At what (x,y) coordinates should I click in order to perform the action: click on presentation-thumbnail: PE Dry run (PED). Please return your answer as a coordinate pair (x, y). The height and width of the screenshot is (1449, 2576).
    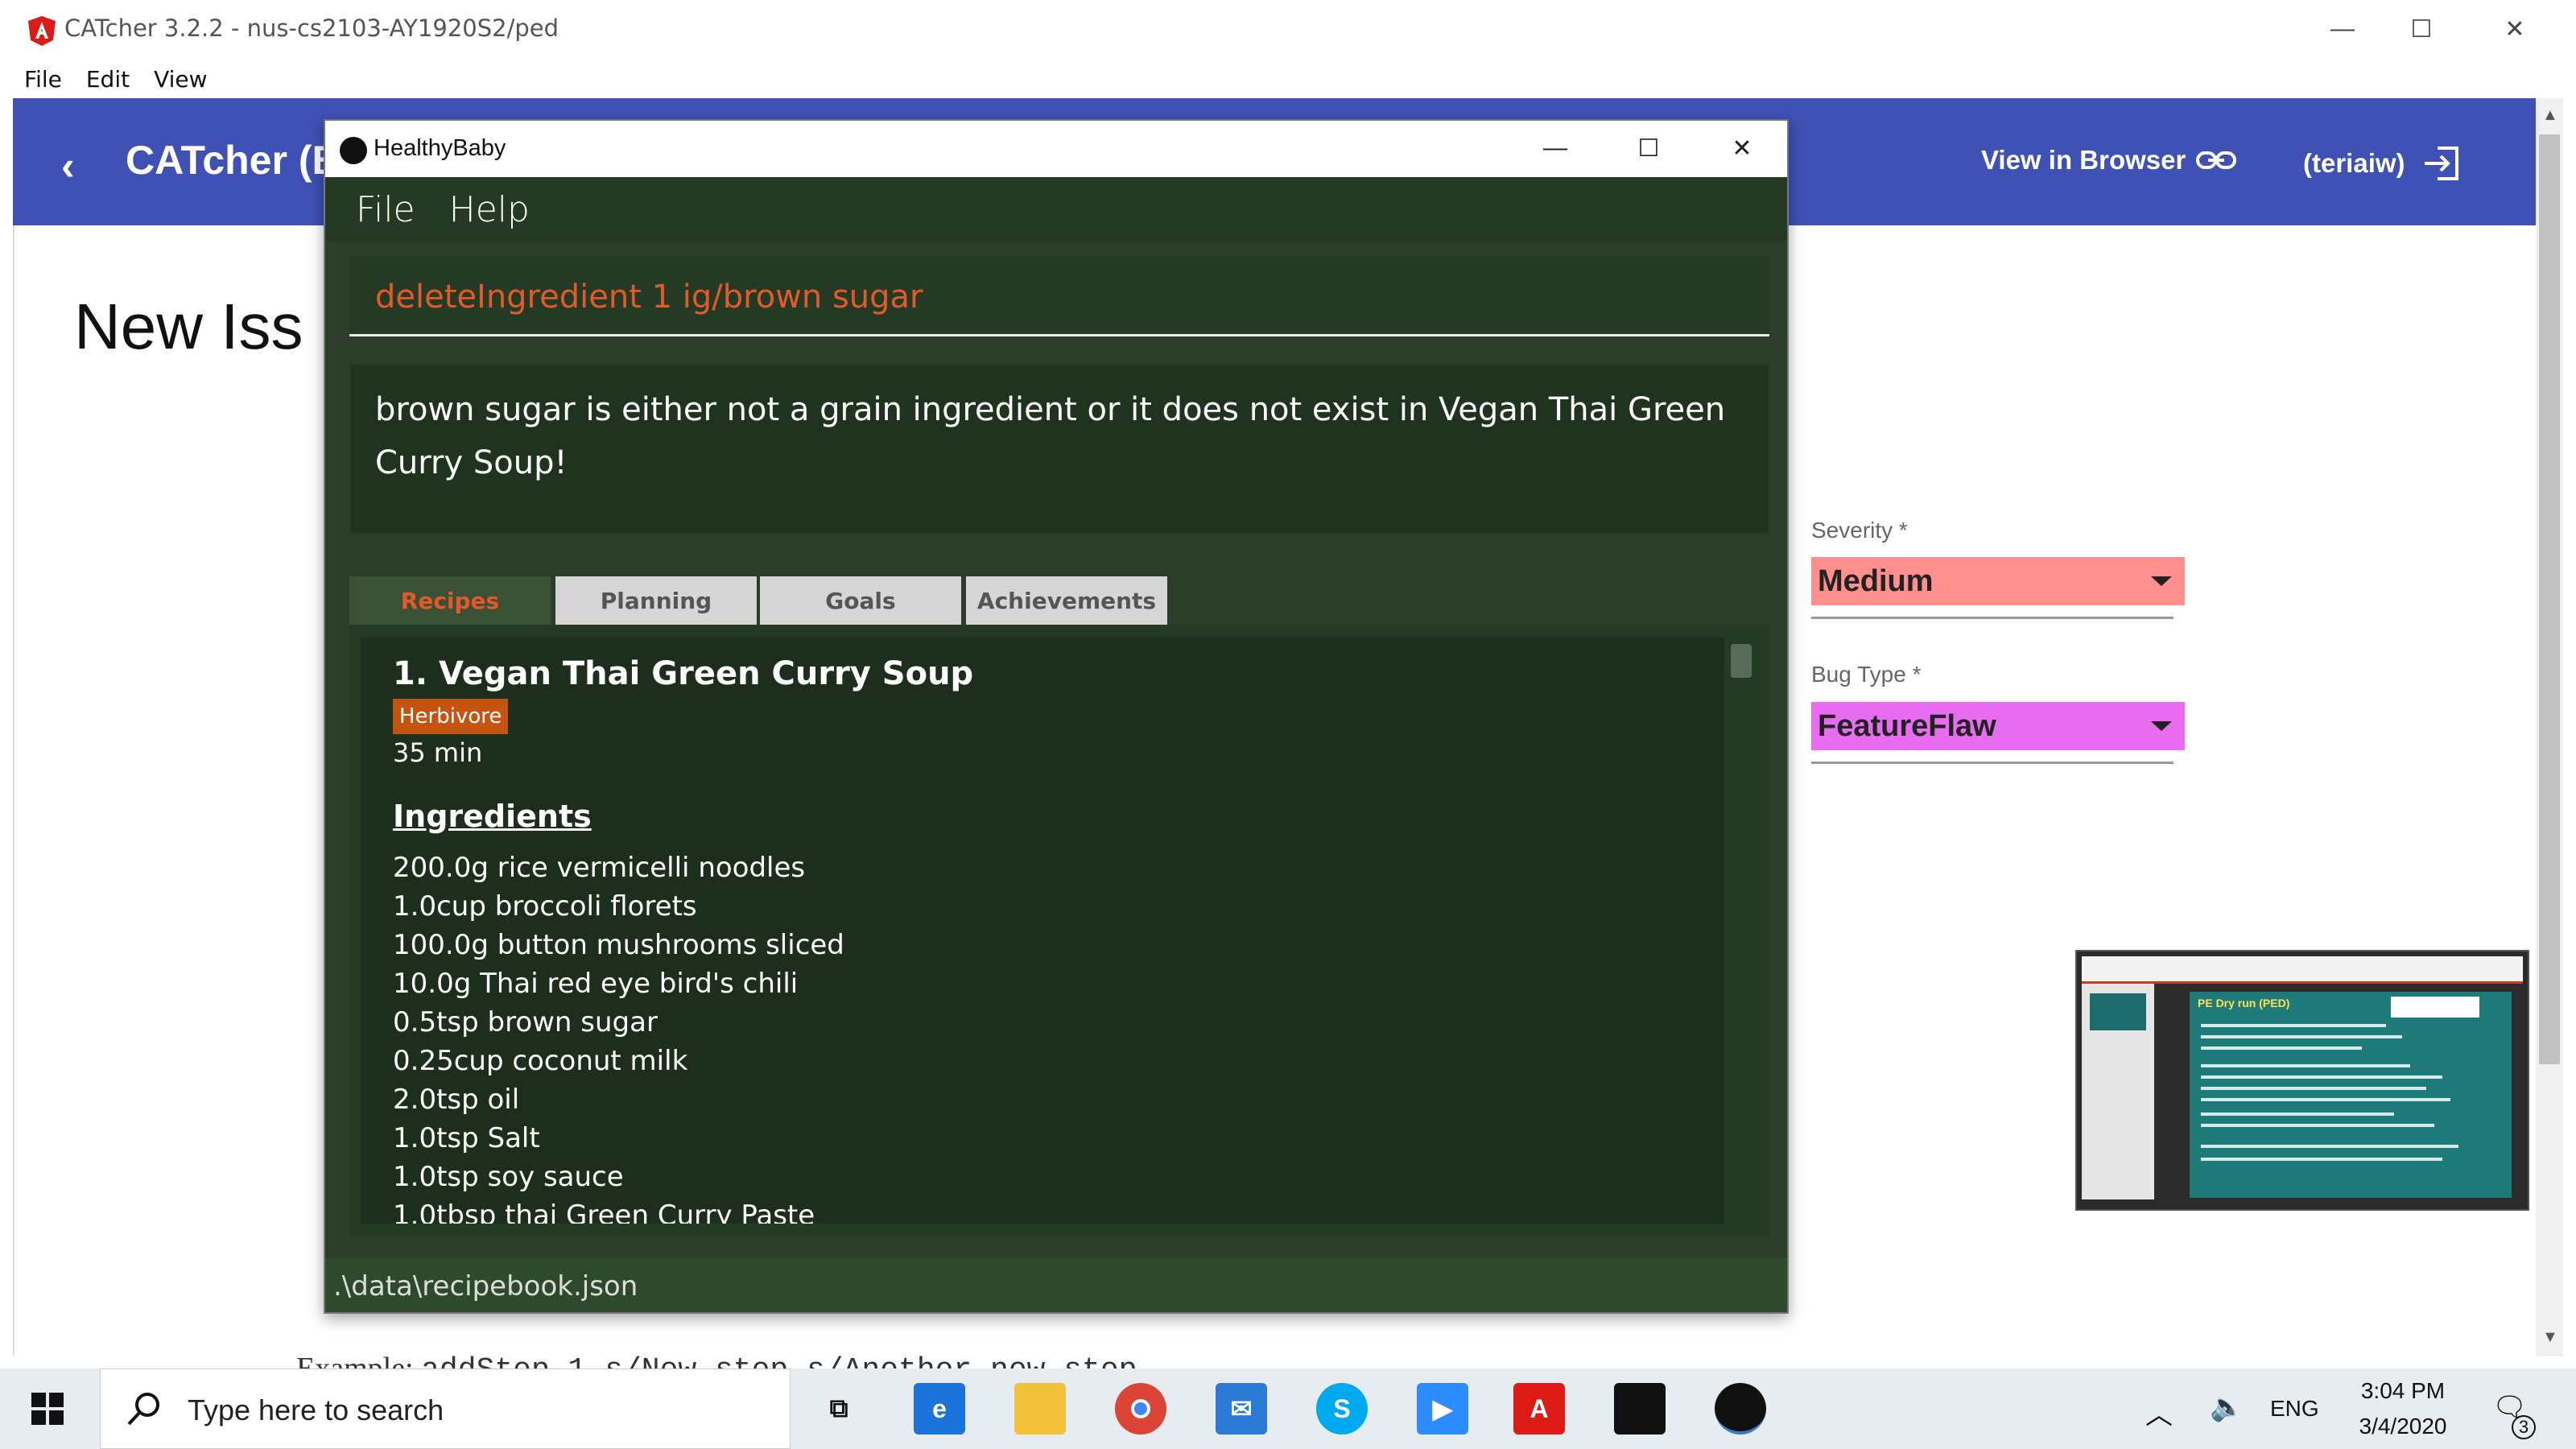
    Looking at the image, I should click on (2302, 1080).